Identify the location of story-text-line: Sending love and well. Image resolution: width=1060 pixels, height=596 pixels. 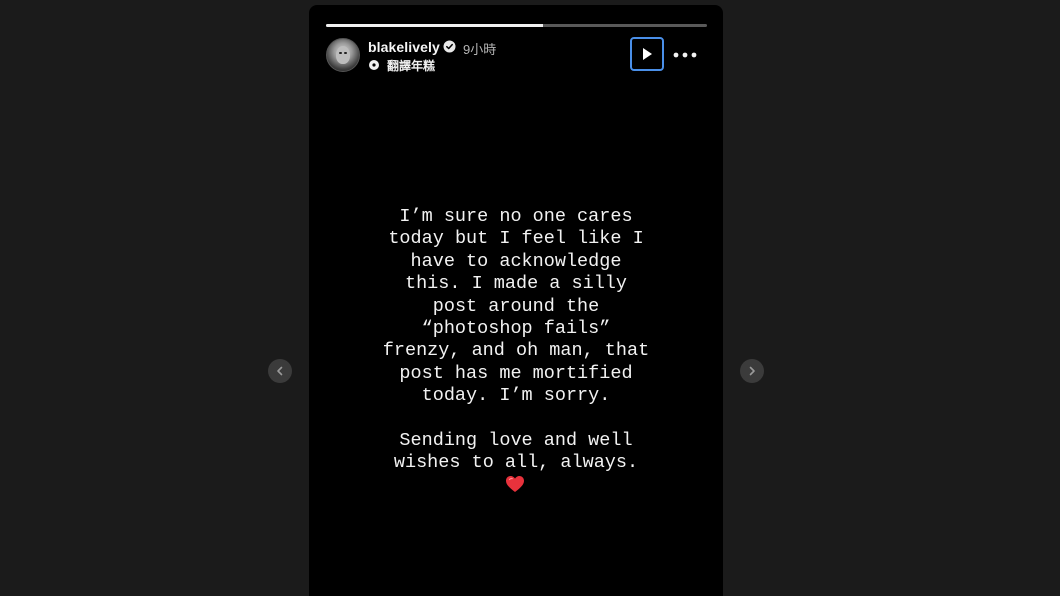
(516, 440).